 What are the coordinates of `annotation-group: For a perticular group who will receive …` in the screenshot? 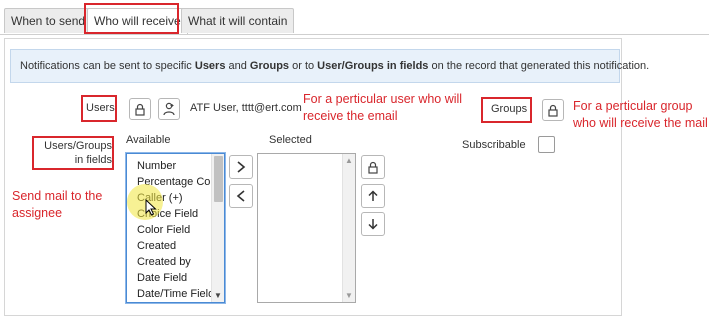 It's located at (640, 114).